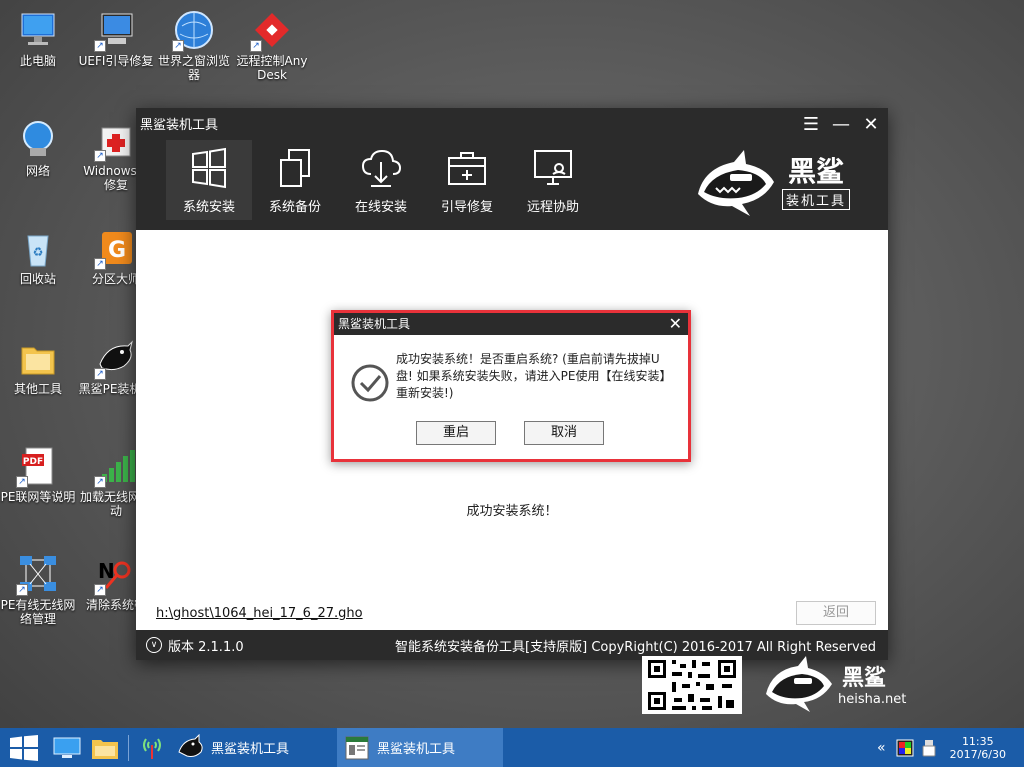  I want to click on tab-online-install: 在线安装, so click(381, 180).